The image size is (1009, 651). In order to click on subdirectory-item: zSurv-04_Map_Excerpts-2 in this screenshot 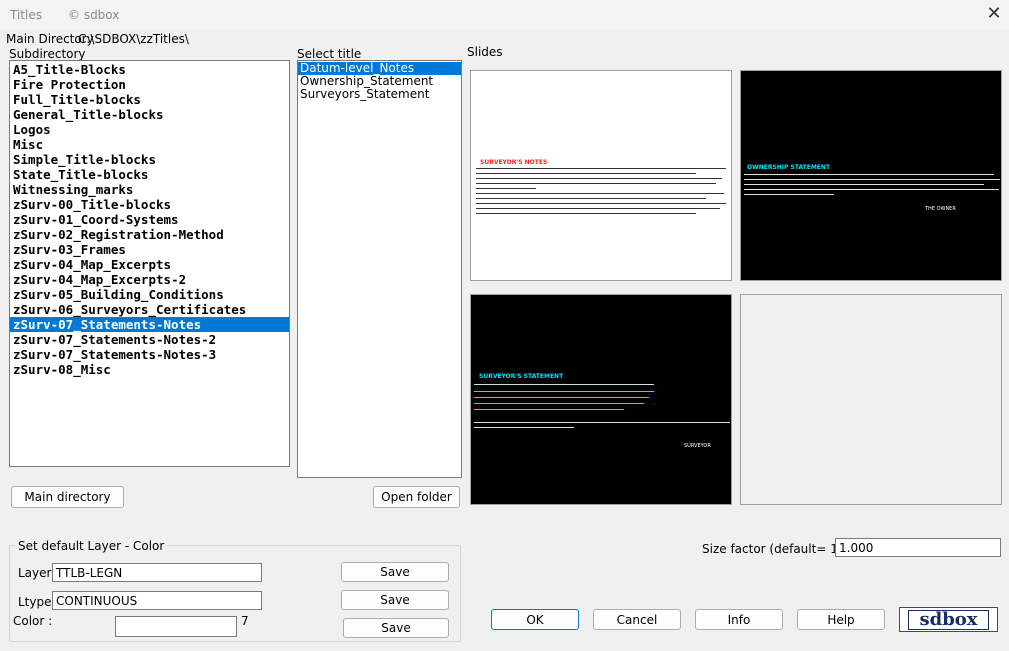, I will do `click(149, 279)`.